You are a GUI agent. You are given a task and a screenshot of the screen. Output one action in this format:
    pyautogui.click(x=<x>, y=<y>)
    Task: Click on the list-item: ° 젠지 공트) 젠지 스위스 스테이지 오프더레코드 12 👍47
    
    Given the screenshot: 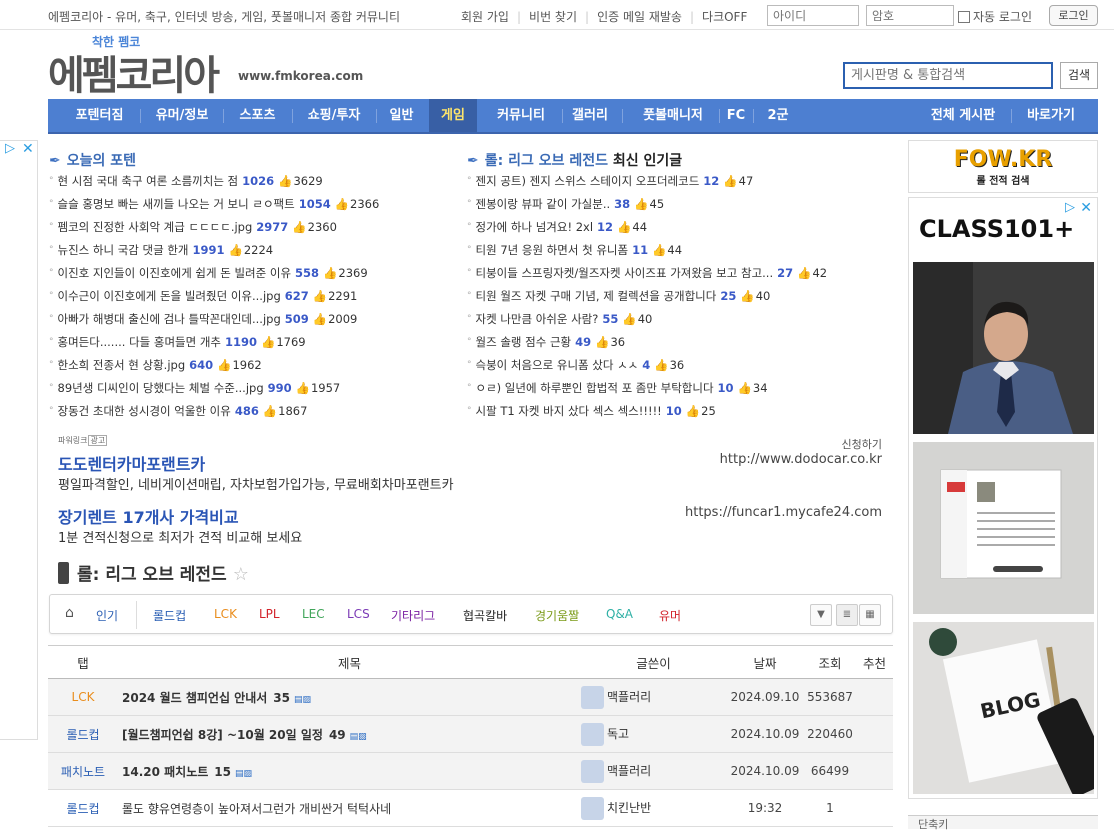 What is the action you would take?
    pyautogui.click(x=647, y=181)
    